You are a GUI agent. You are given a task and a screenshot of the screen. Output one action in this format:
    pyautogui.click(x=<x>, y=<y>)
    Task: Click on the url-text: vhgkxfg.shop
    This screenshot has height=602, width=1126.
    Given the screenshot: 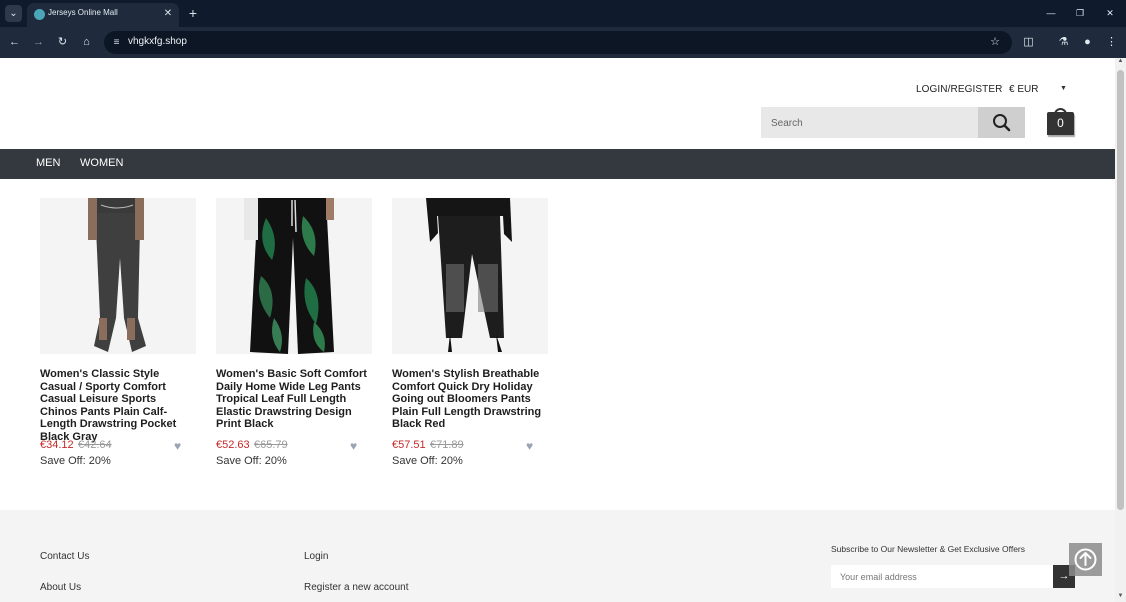 What is the action you would take?
    pyautogui.click(x=157, y=41)
    